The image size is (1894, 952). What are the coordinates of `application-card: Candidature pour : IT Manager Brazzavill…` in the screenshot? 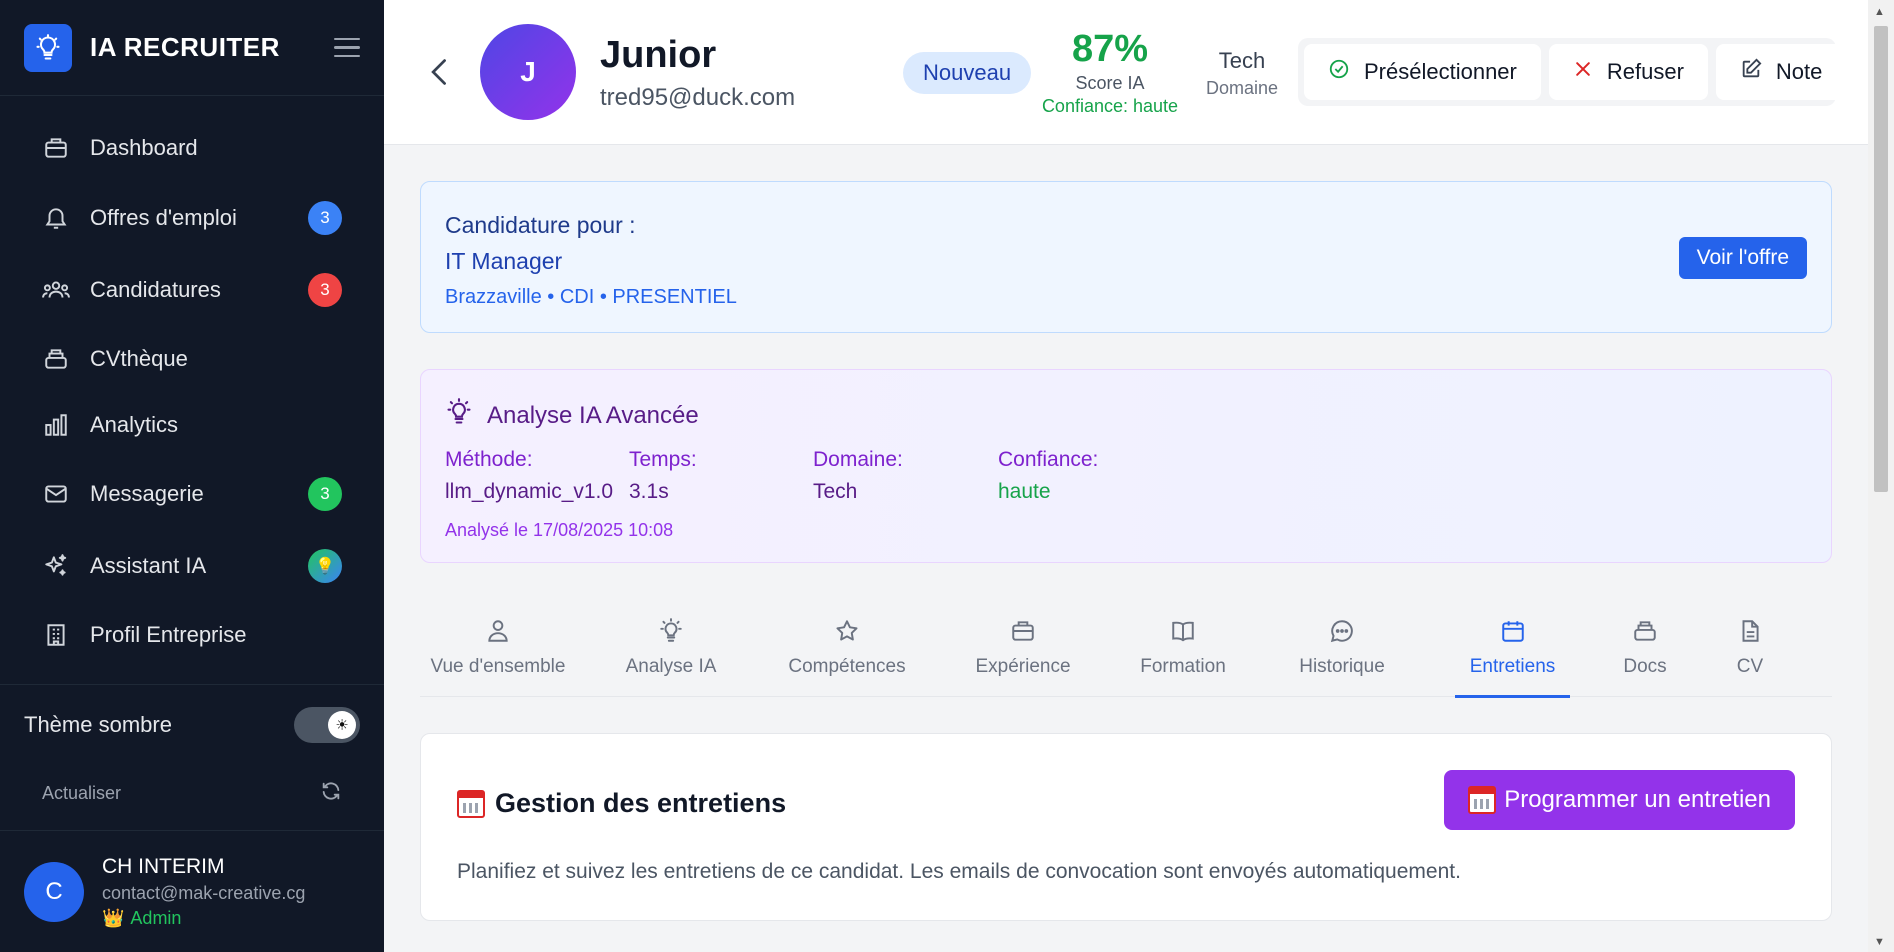 It's located at (1126, 257).